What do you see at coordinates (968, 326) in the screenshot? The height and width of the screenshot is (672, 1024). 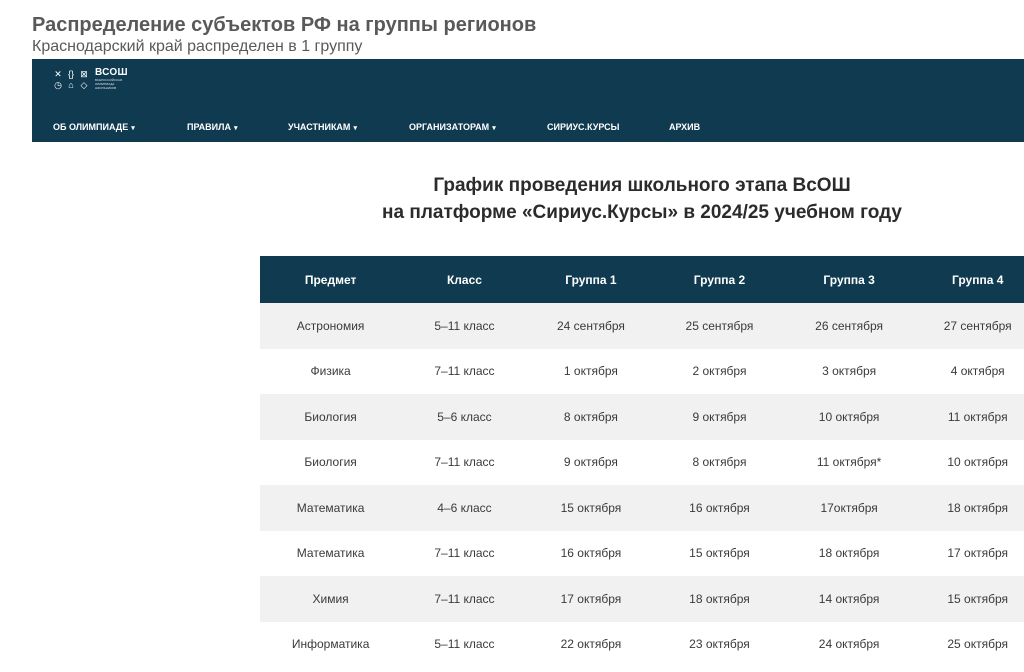 I see `table-cell: 27 сентября` at bounding box center [968, 326].